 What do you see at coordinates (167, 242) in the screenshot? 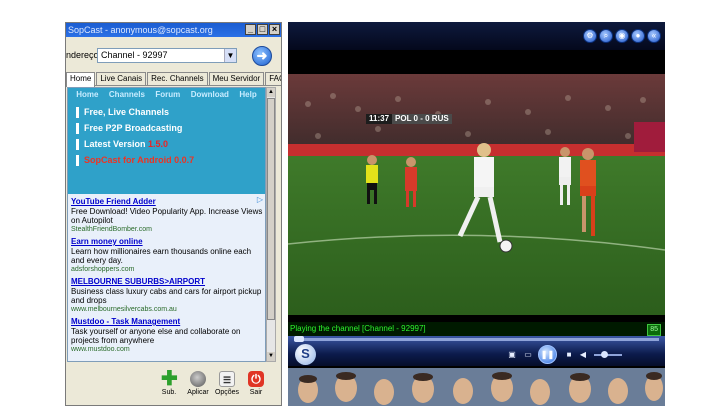
I see `ad-title: Earn money online` at bounding box center [167, 242].